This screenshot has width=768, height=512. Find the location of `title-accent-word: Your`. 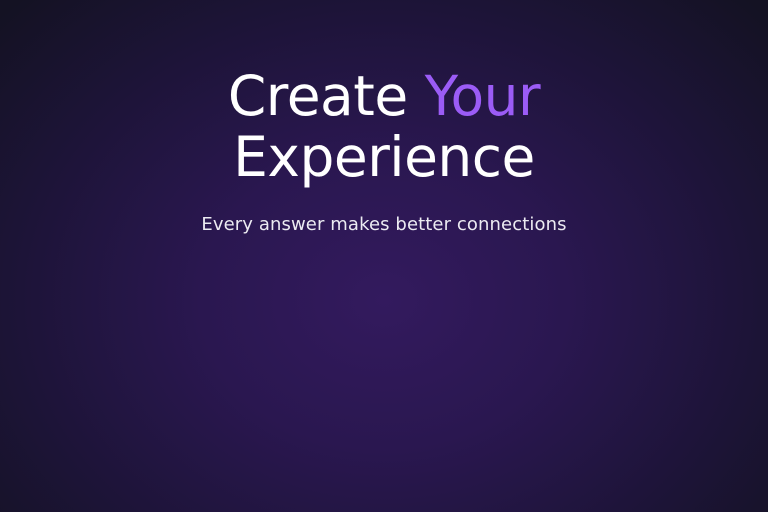

title-accent-word: Your is located at coordinates (482, 96).